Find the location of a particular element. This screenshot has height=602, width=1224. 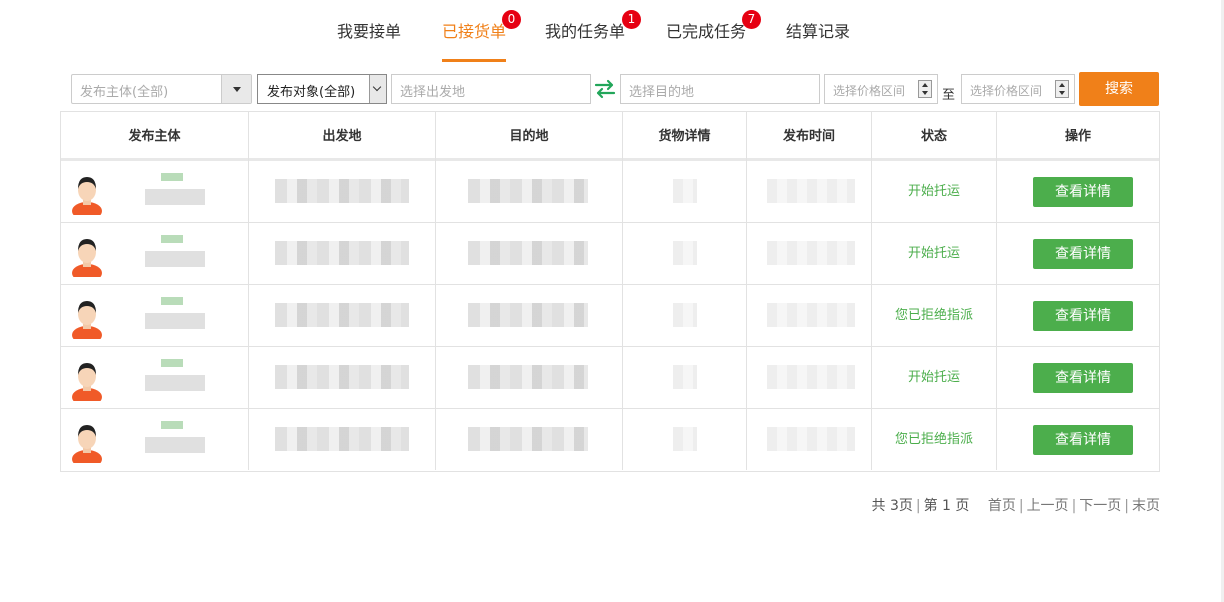

tab-my-tasks: 我的任务单 is located at coordinates (585, 30).